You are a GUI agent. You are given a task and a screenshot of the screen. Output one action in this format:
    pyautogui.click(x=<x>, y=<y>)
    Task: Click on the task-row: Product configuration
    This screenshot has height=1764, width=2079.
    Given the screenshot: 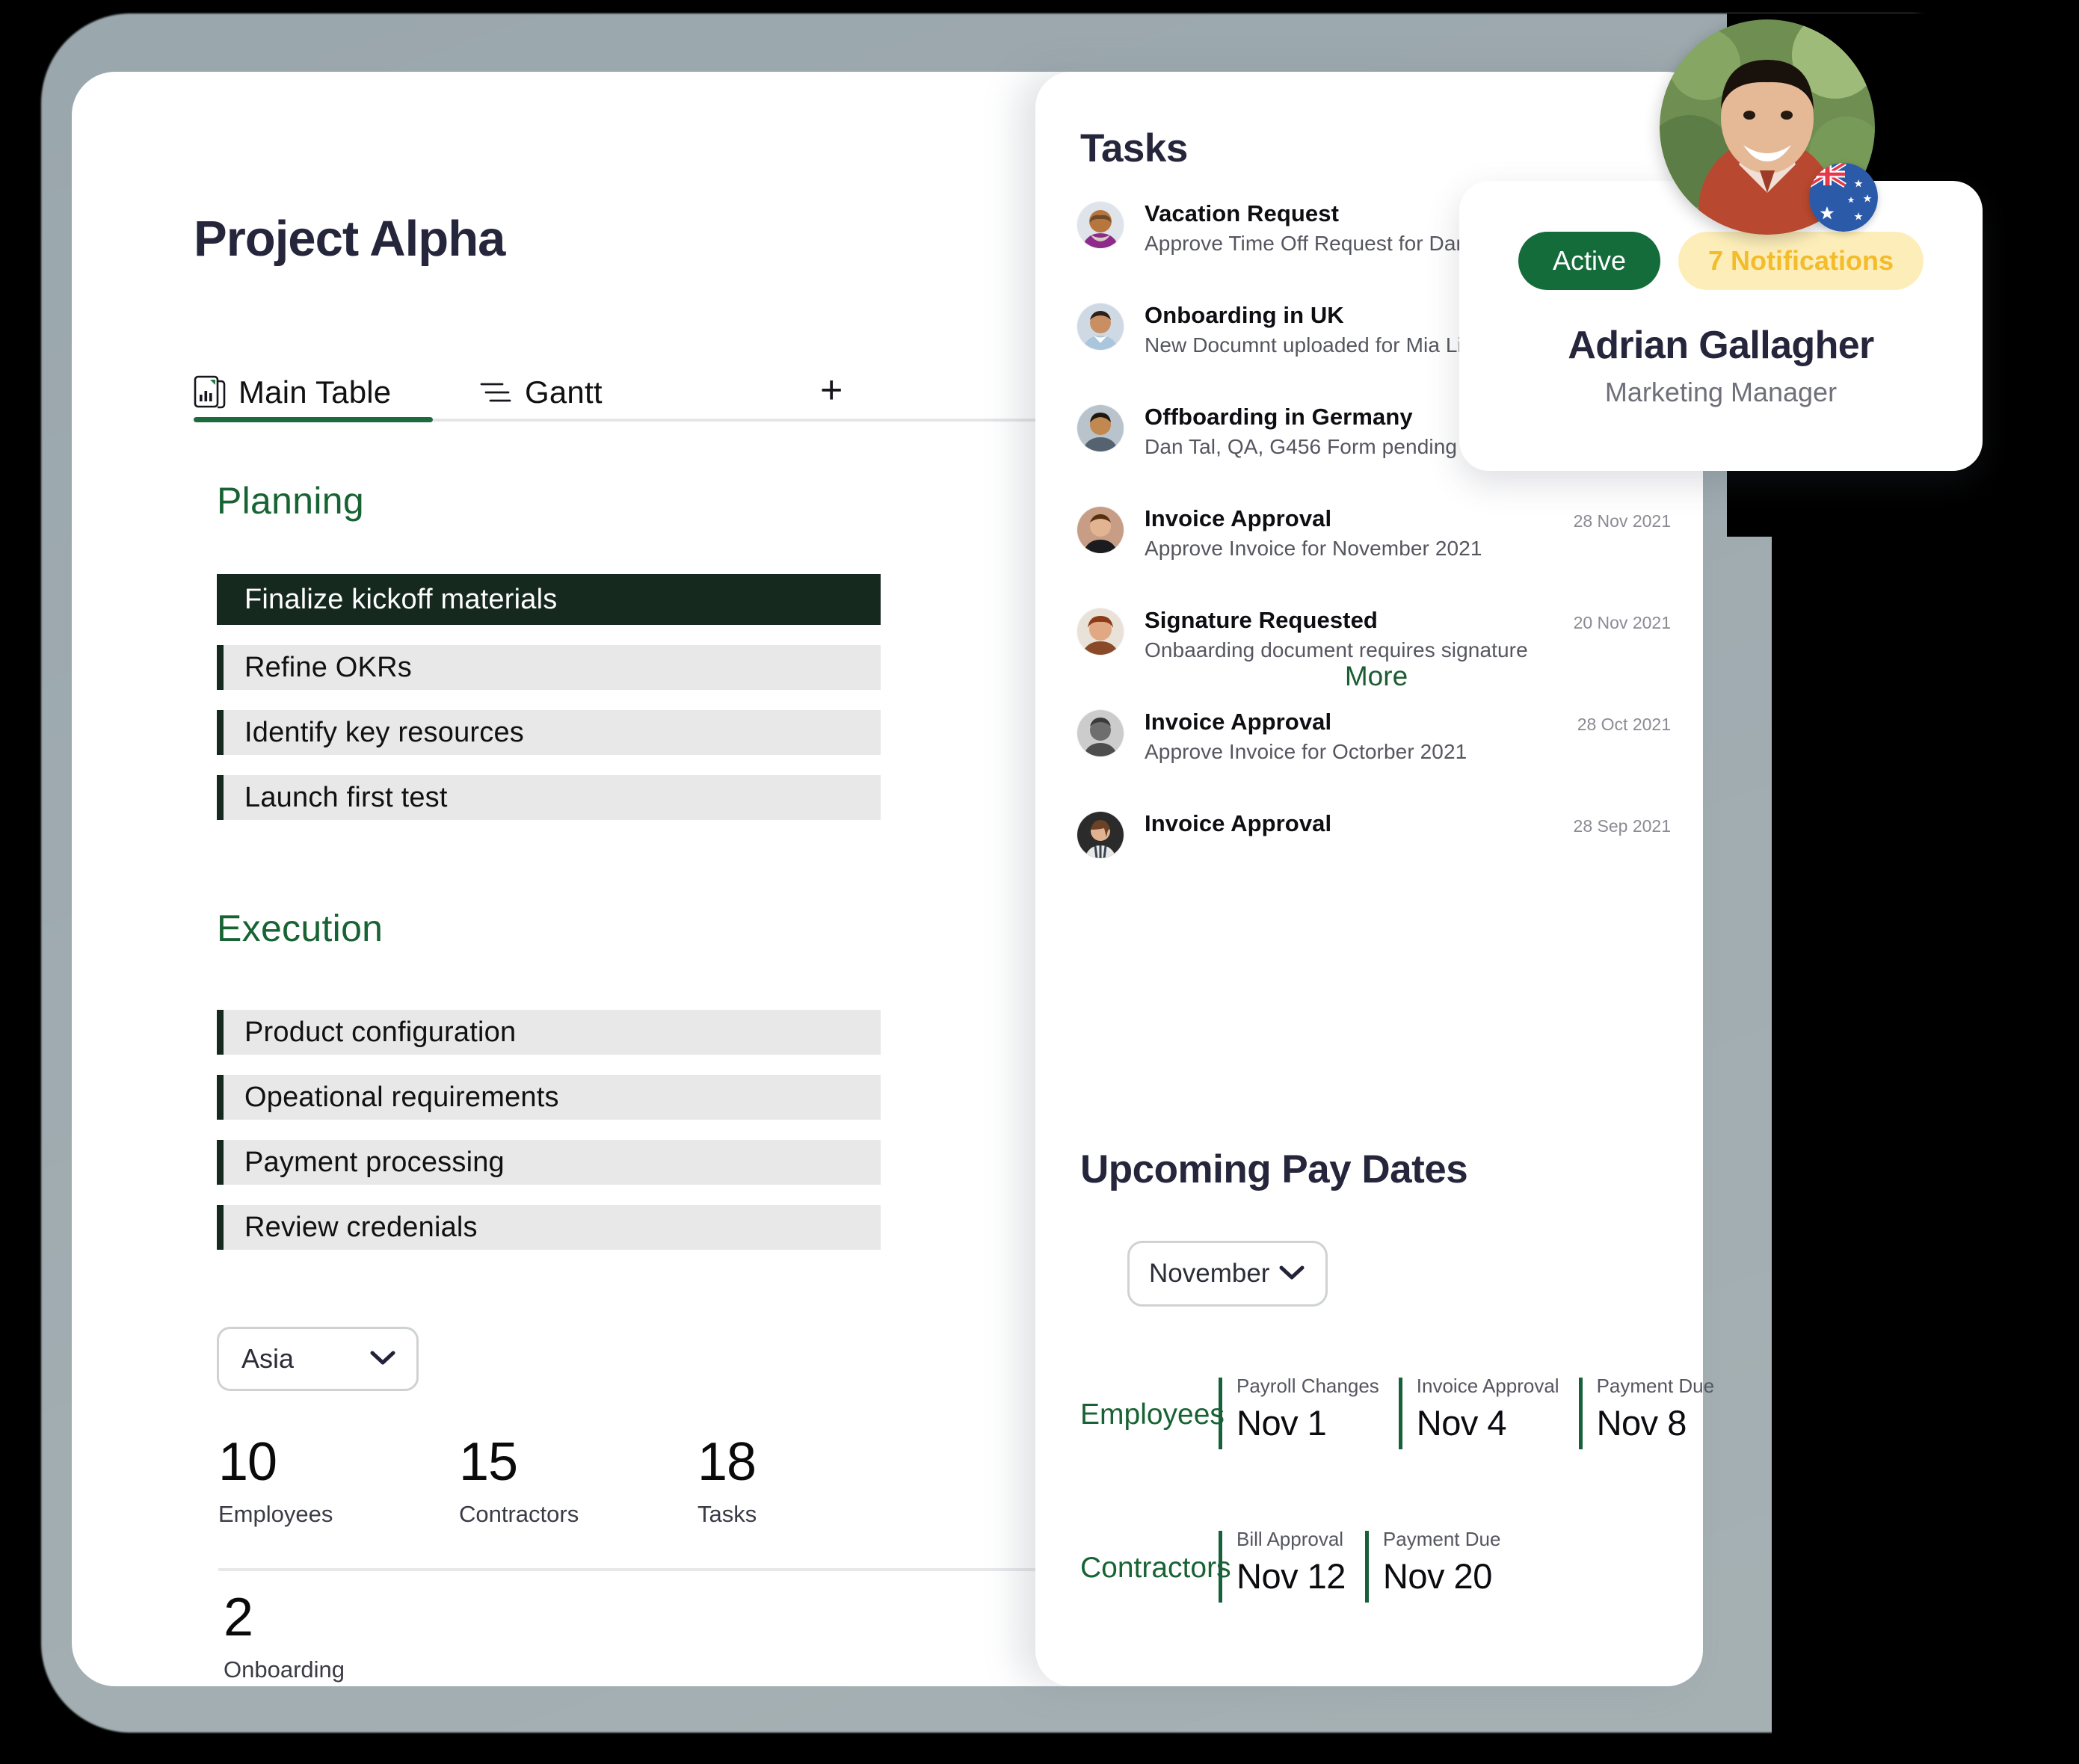 What is the action you would take?
    pyautogui.click(x=549, y=1032)
    